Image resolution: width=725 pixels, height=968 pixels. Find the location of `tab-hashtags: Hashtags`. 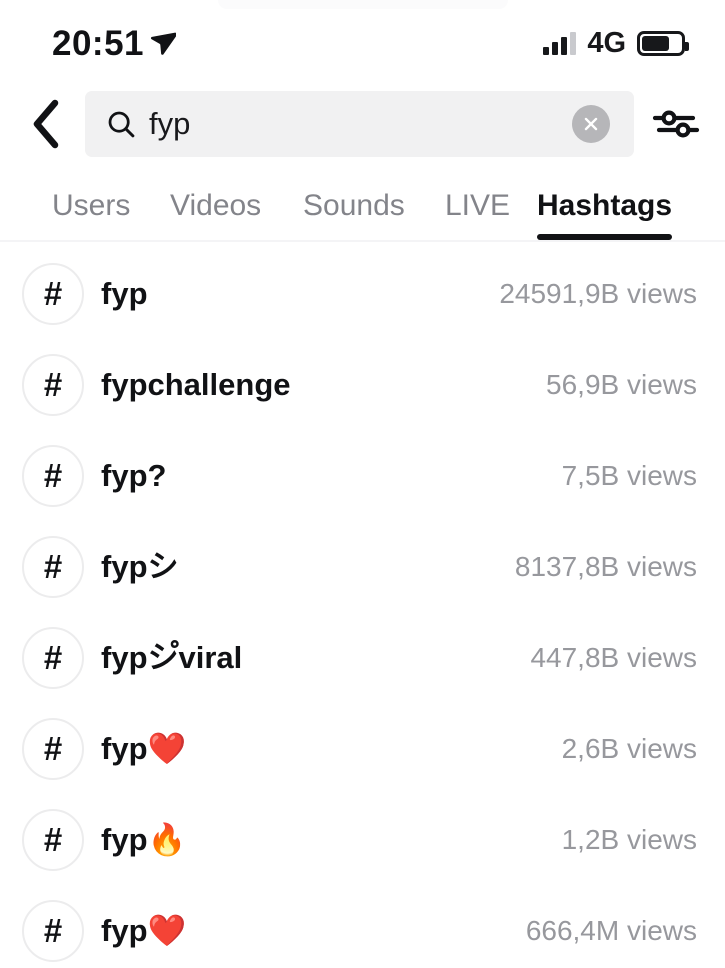

tab-hashtags: Hashtags is located at coordinates (605, 212).